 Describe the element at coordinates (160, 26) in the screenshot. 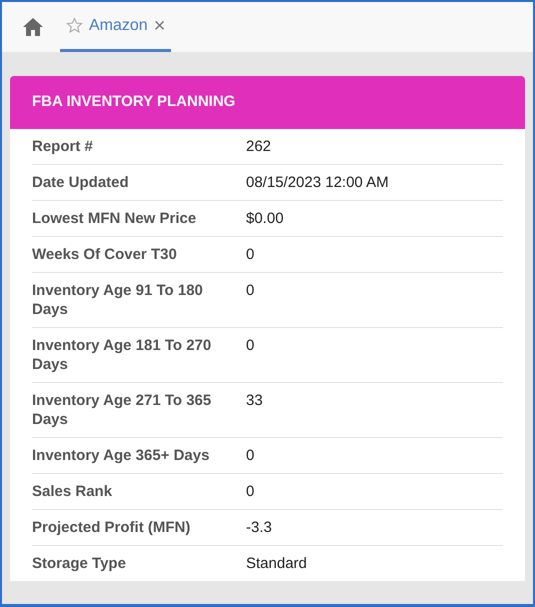

I see `close-icon: ×` at that location.